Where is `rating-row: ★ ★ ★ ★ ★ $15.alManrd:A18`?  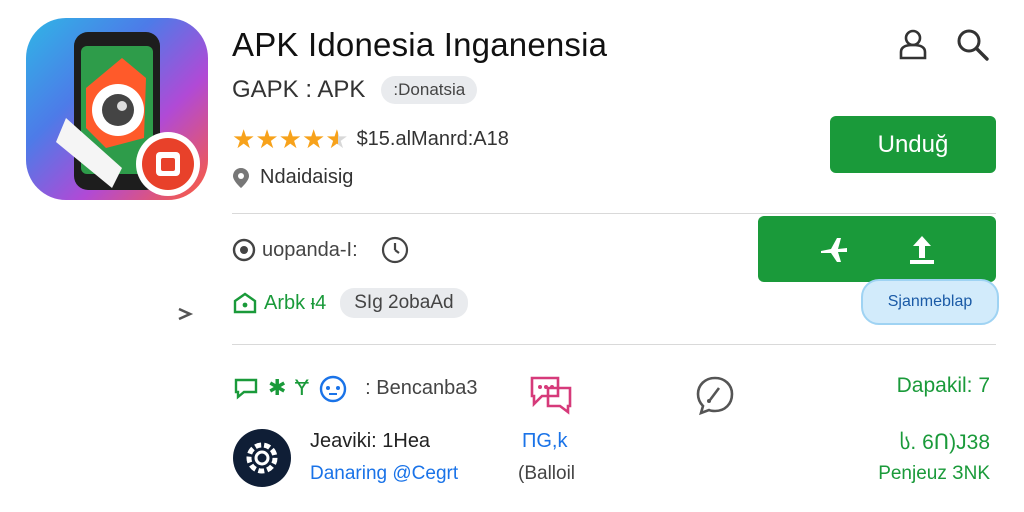
rating-row: ★ ★ ★ ★ ★ $15.alManrd:A18 is located at coordinates (370, 139).